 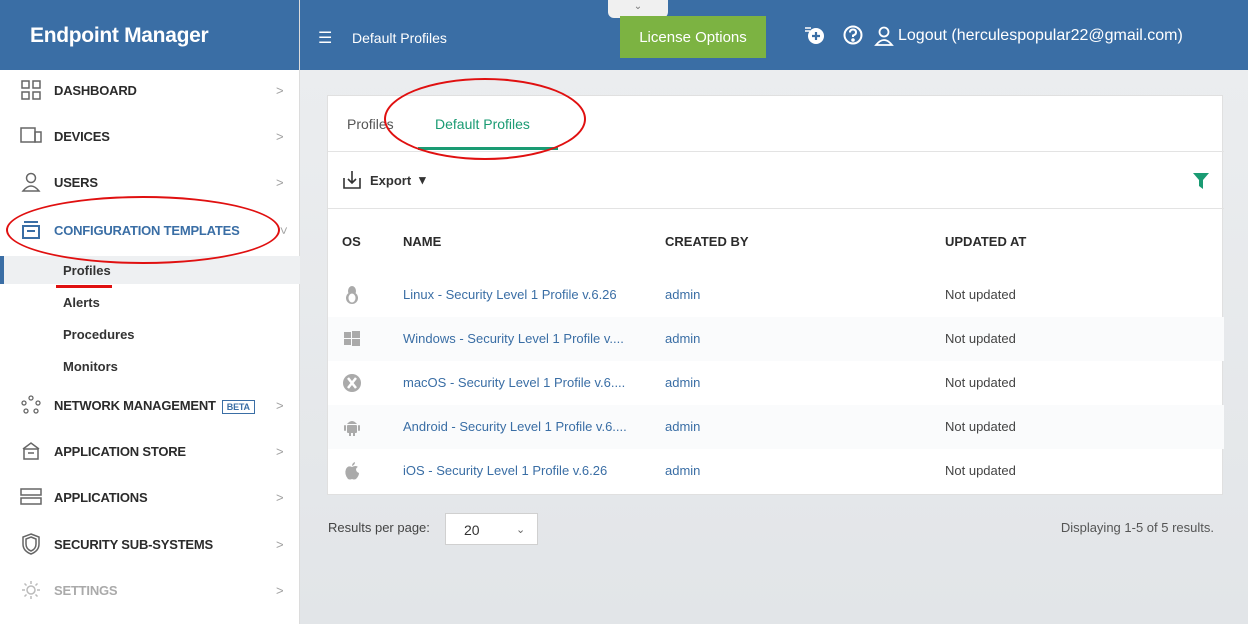 What do you see at coordinates (86, 590) in the screenshot?
I see `sidebar-item-label: SETTINGS` at bounding box center [86, 590].